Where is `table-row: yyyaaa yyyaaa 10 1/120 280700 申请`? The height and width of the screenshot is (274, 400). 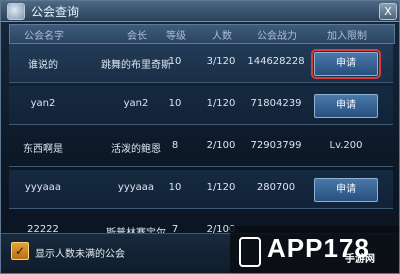
table-row: yyyaaa yyyaaa 10 1/120 280700 申请 is located at coordinates (201, 189).